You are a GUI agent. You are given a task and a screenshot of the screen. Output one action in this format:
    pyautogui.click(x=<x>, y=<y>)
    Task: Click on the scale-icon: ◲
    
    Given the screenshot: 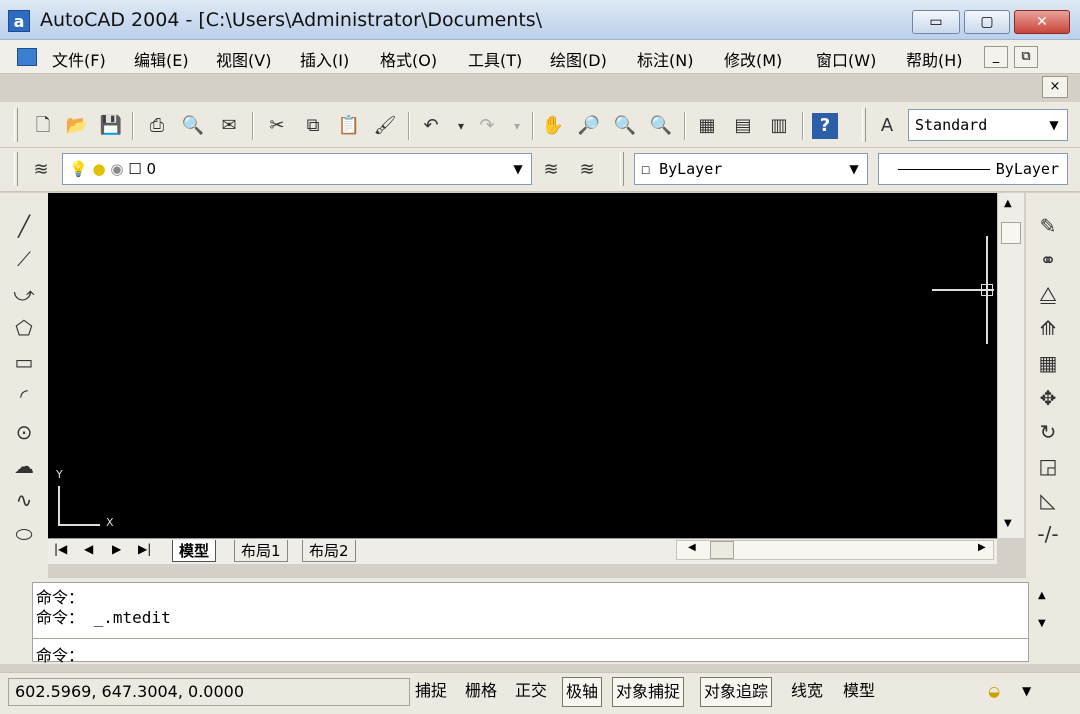 What is the action you would take?
    pyautogui.click(x=1048, y=466)
    